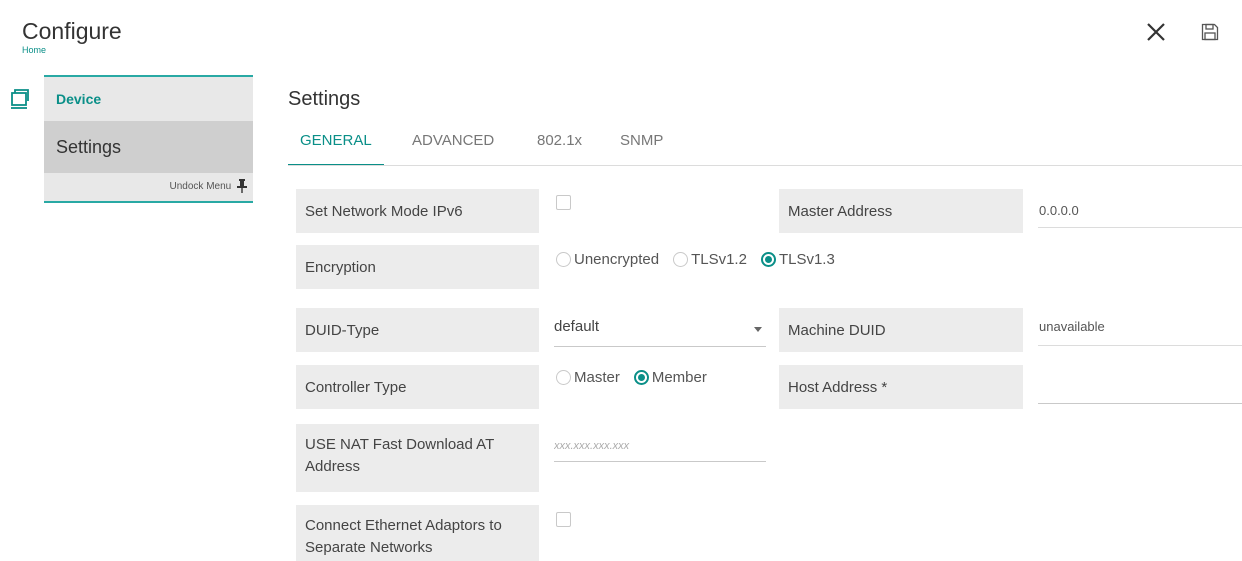 Image resolution: width=1242 pixels, height=561 pixels. I want to click on undock-menu-button: Undock Menu, so click(148, 188).